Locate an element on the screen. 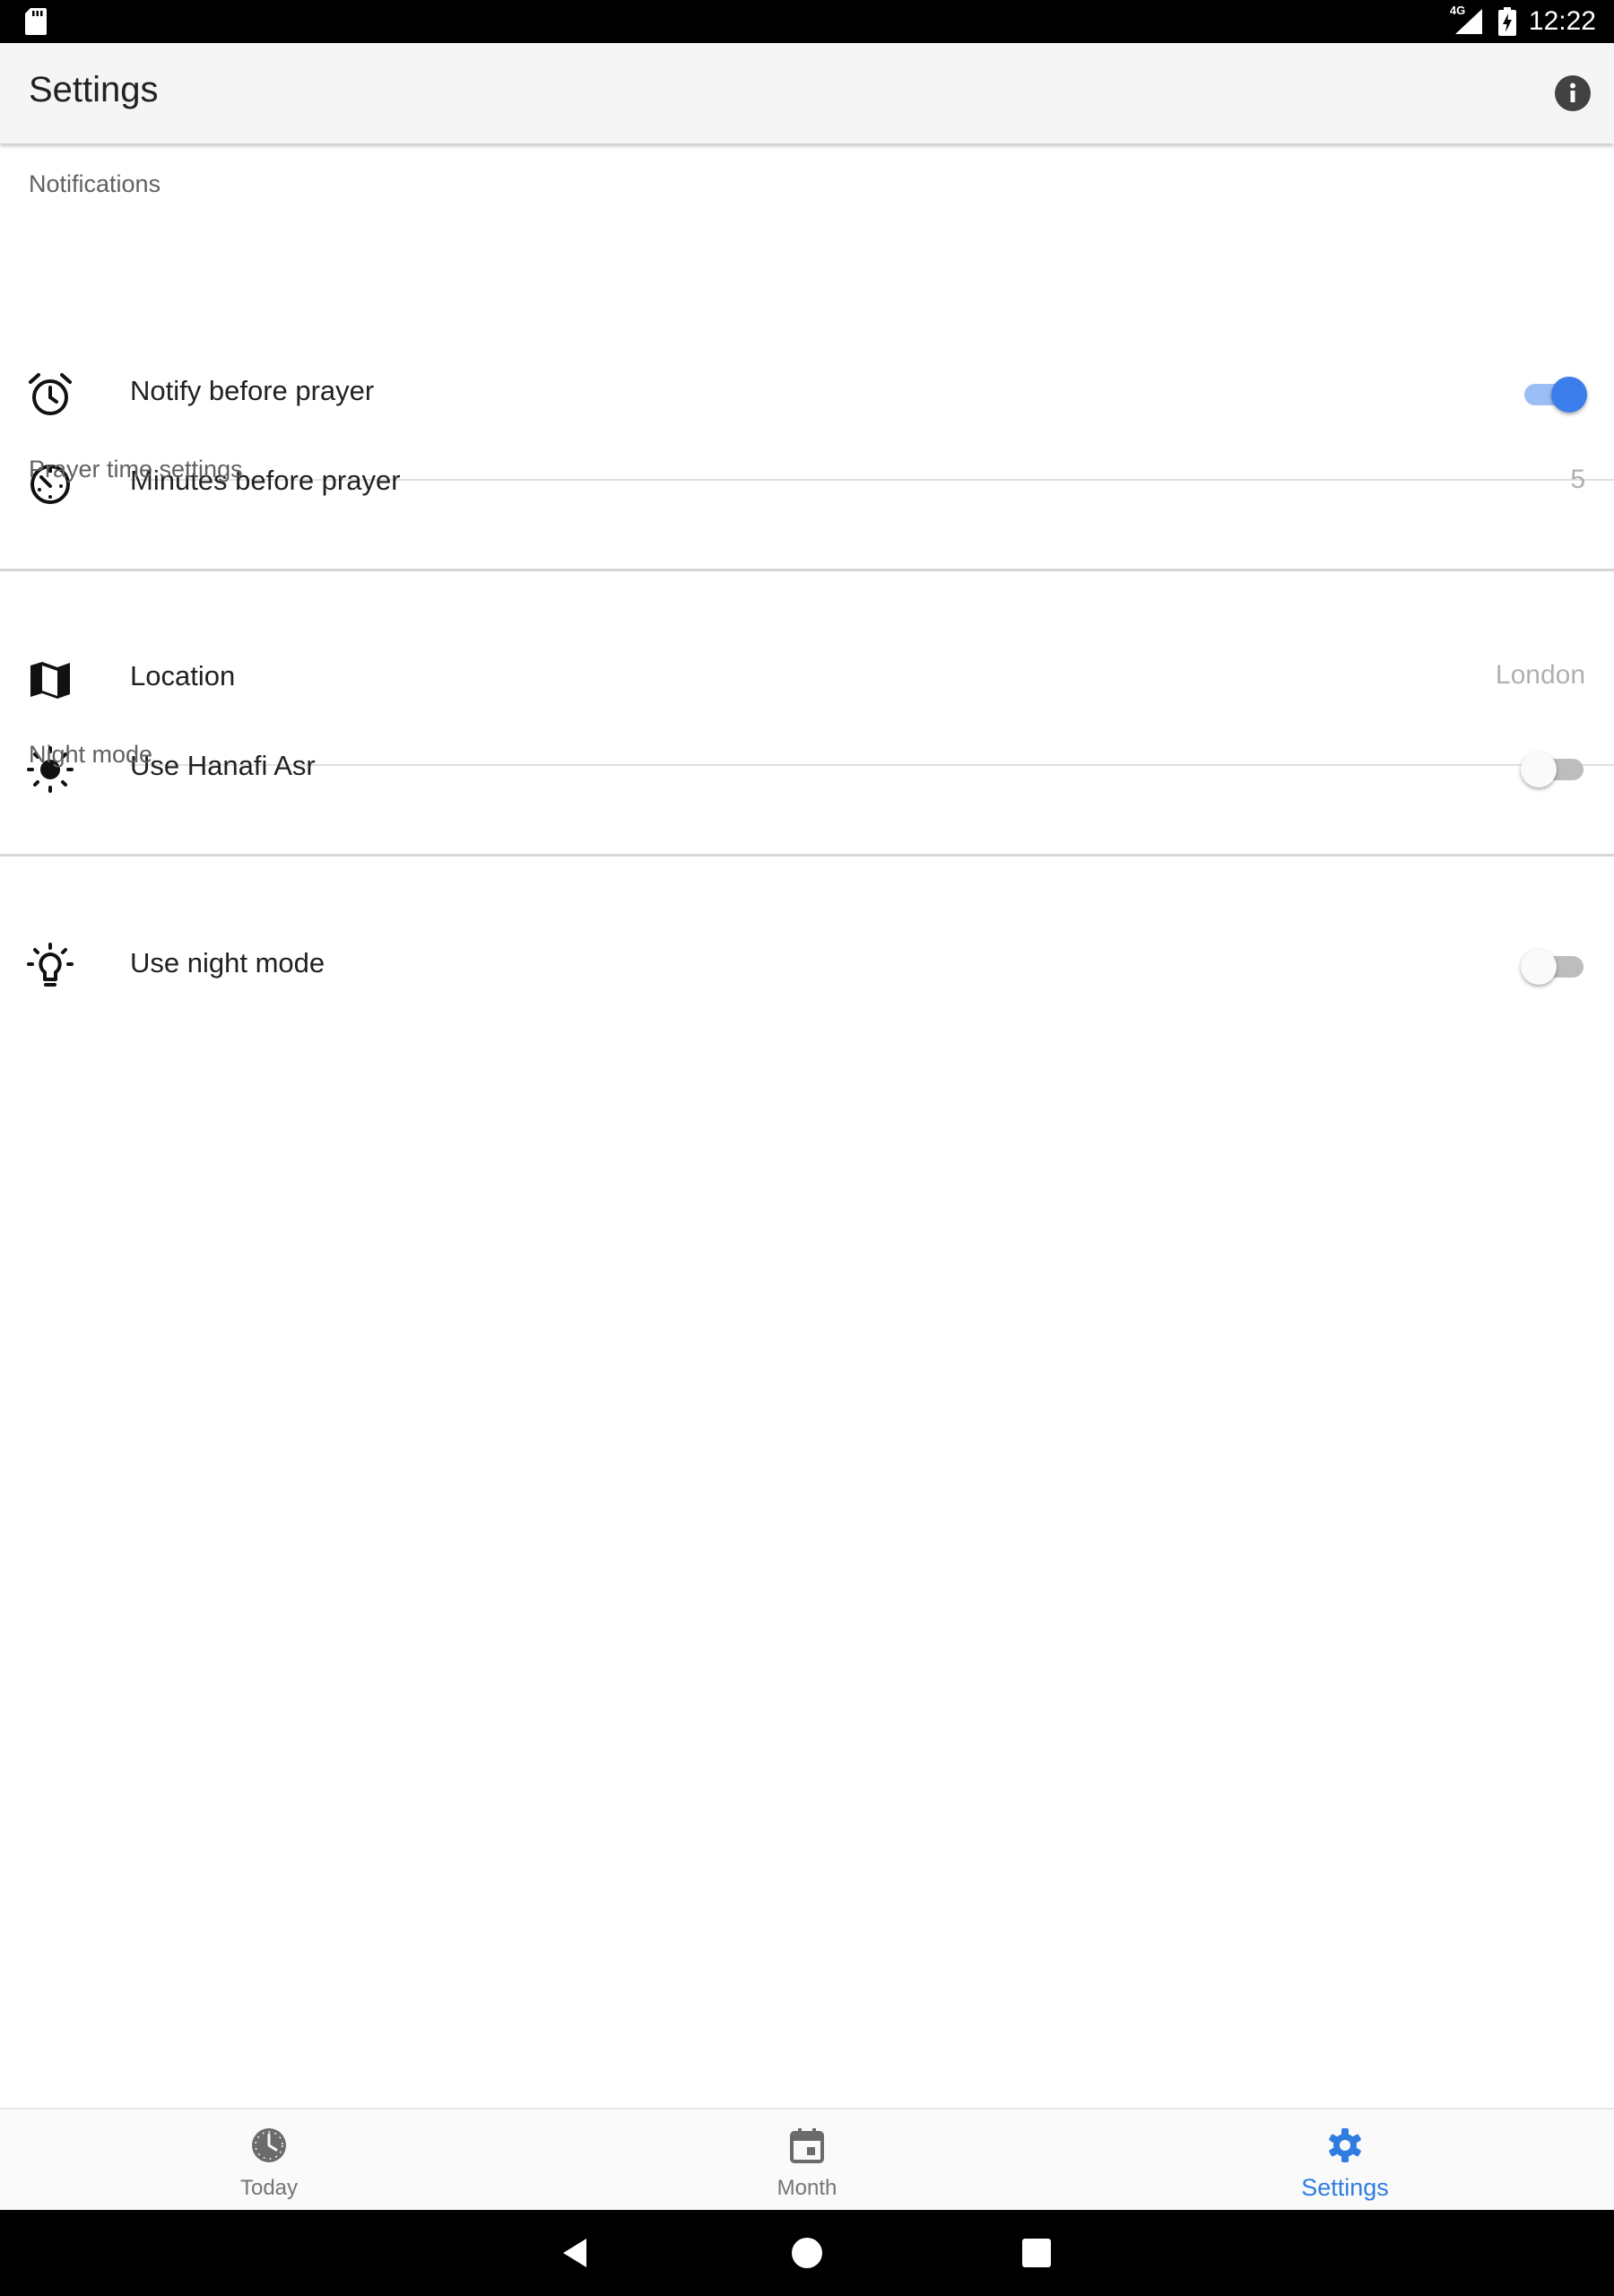 The width and height of the screenshot is (1614, 2296). nav-item-month: Month is located at coordinates (807, 2159).